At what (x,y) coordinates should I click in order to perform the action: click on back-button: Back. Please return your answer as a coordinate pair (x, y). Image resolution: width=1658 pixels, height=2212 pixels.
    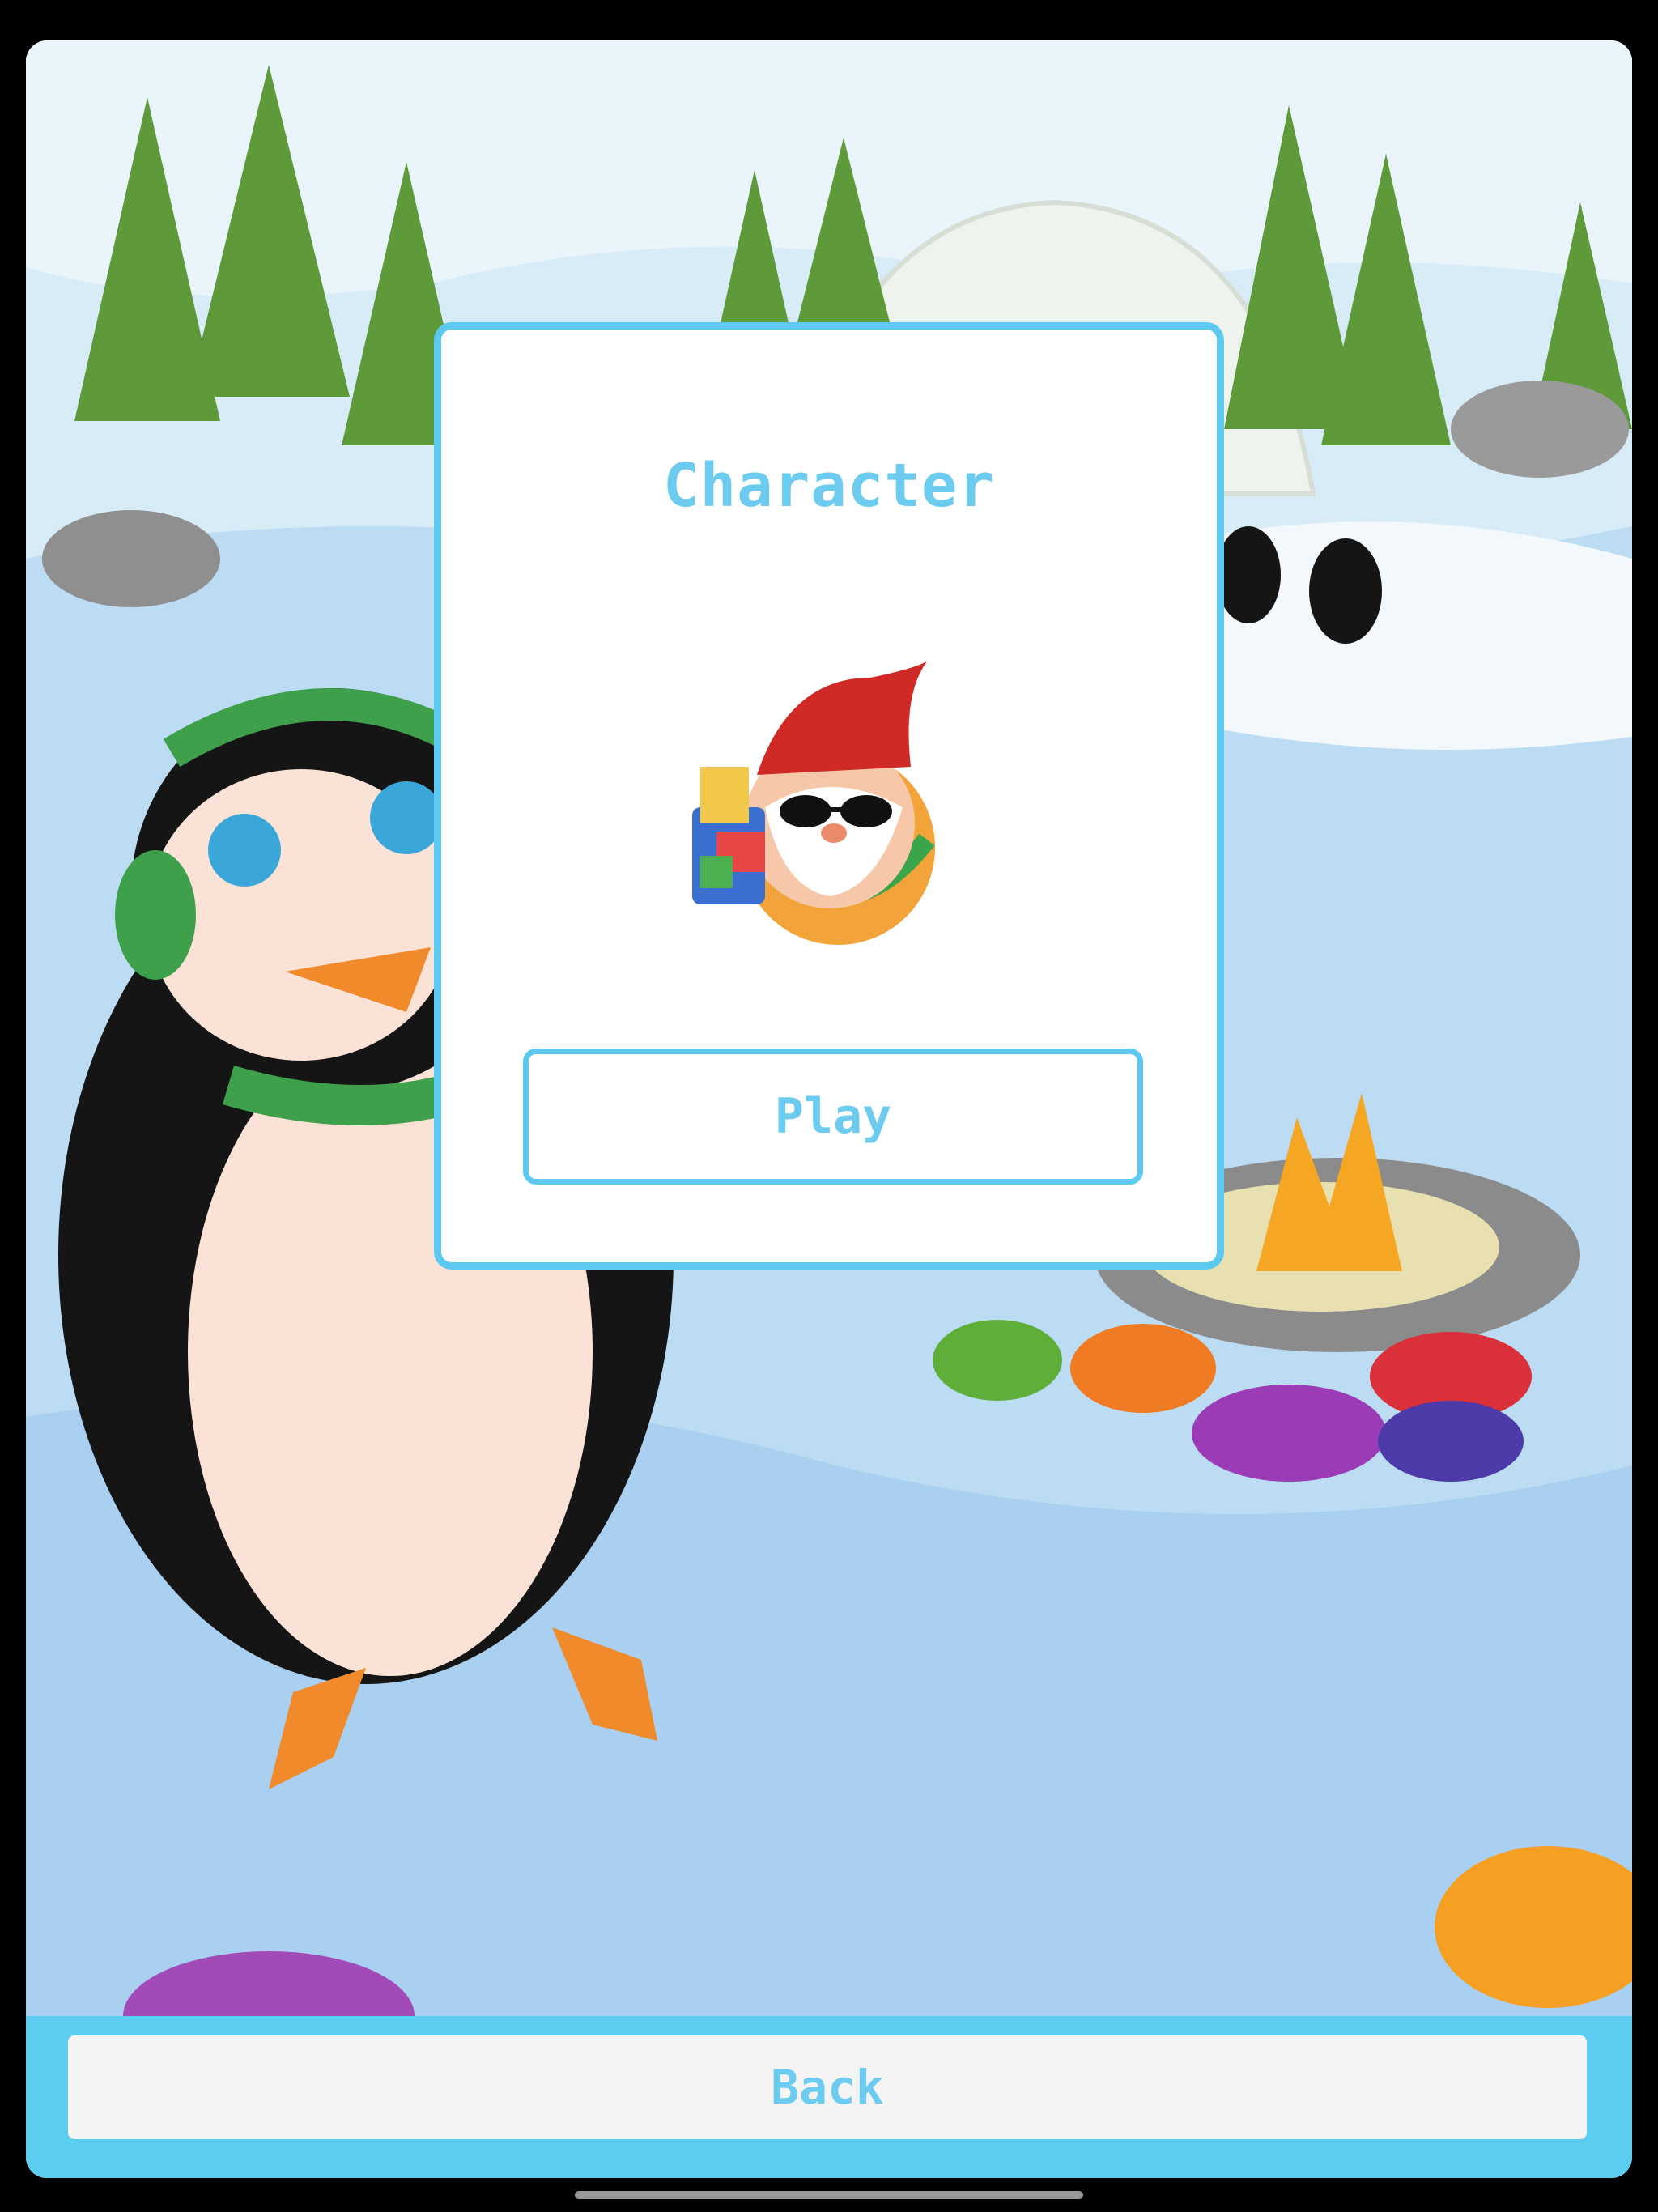
    Looking at the image, I should click on (827, 2087).